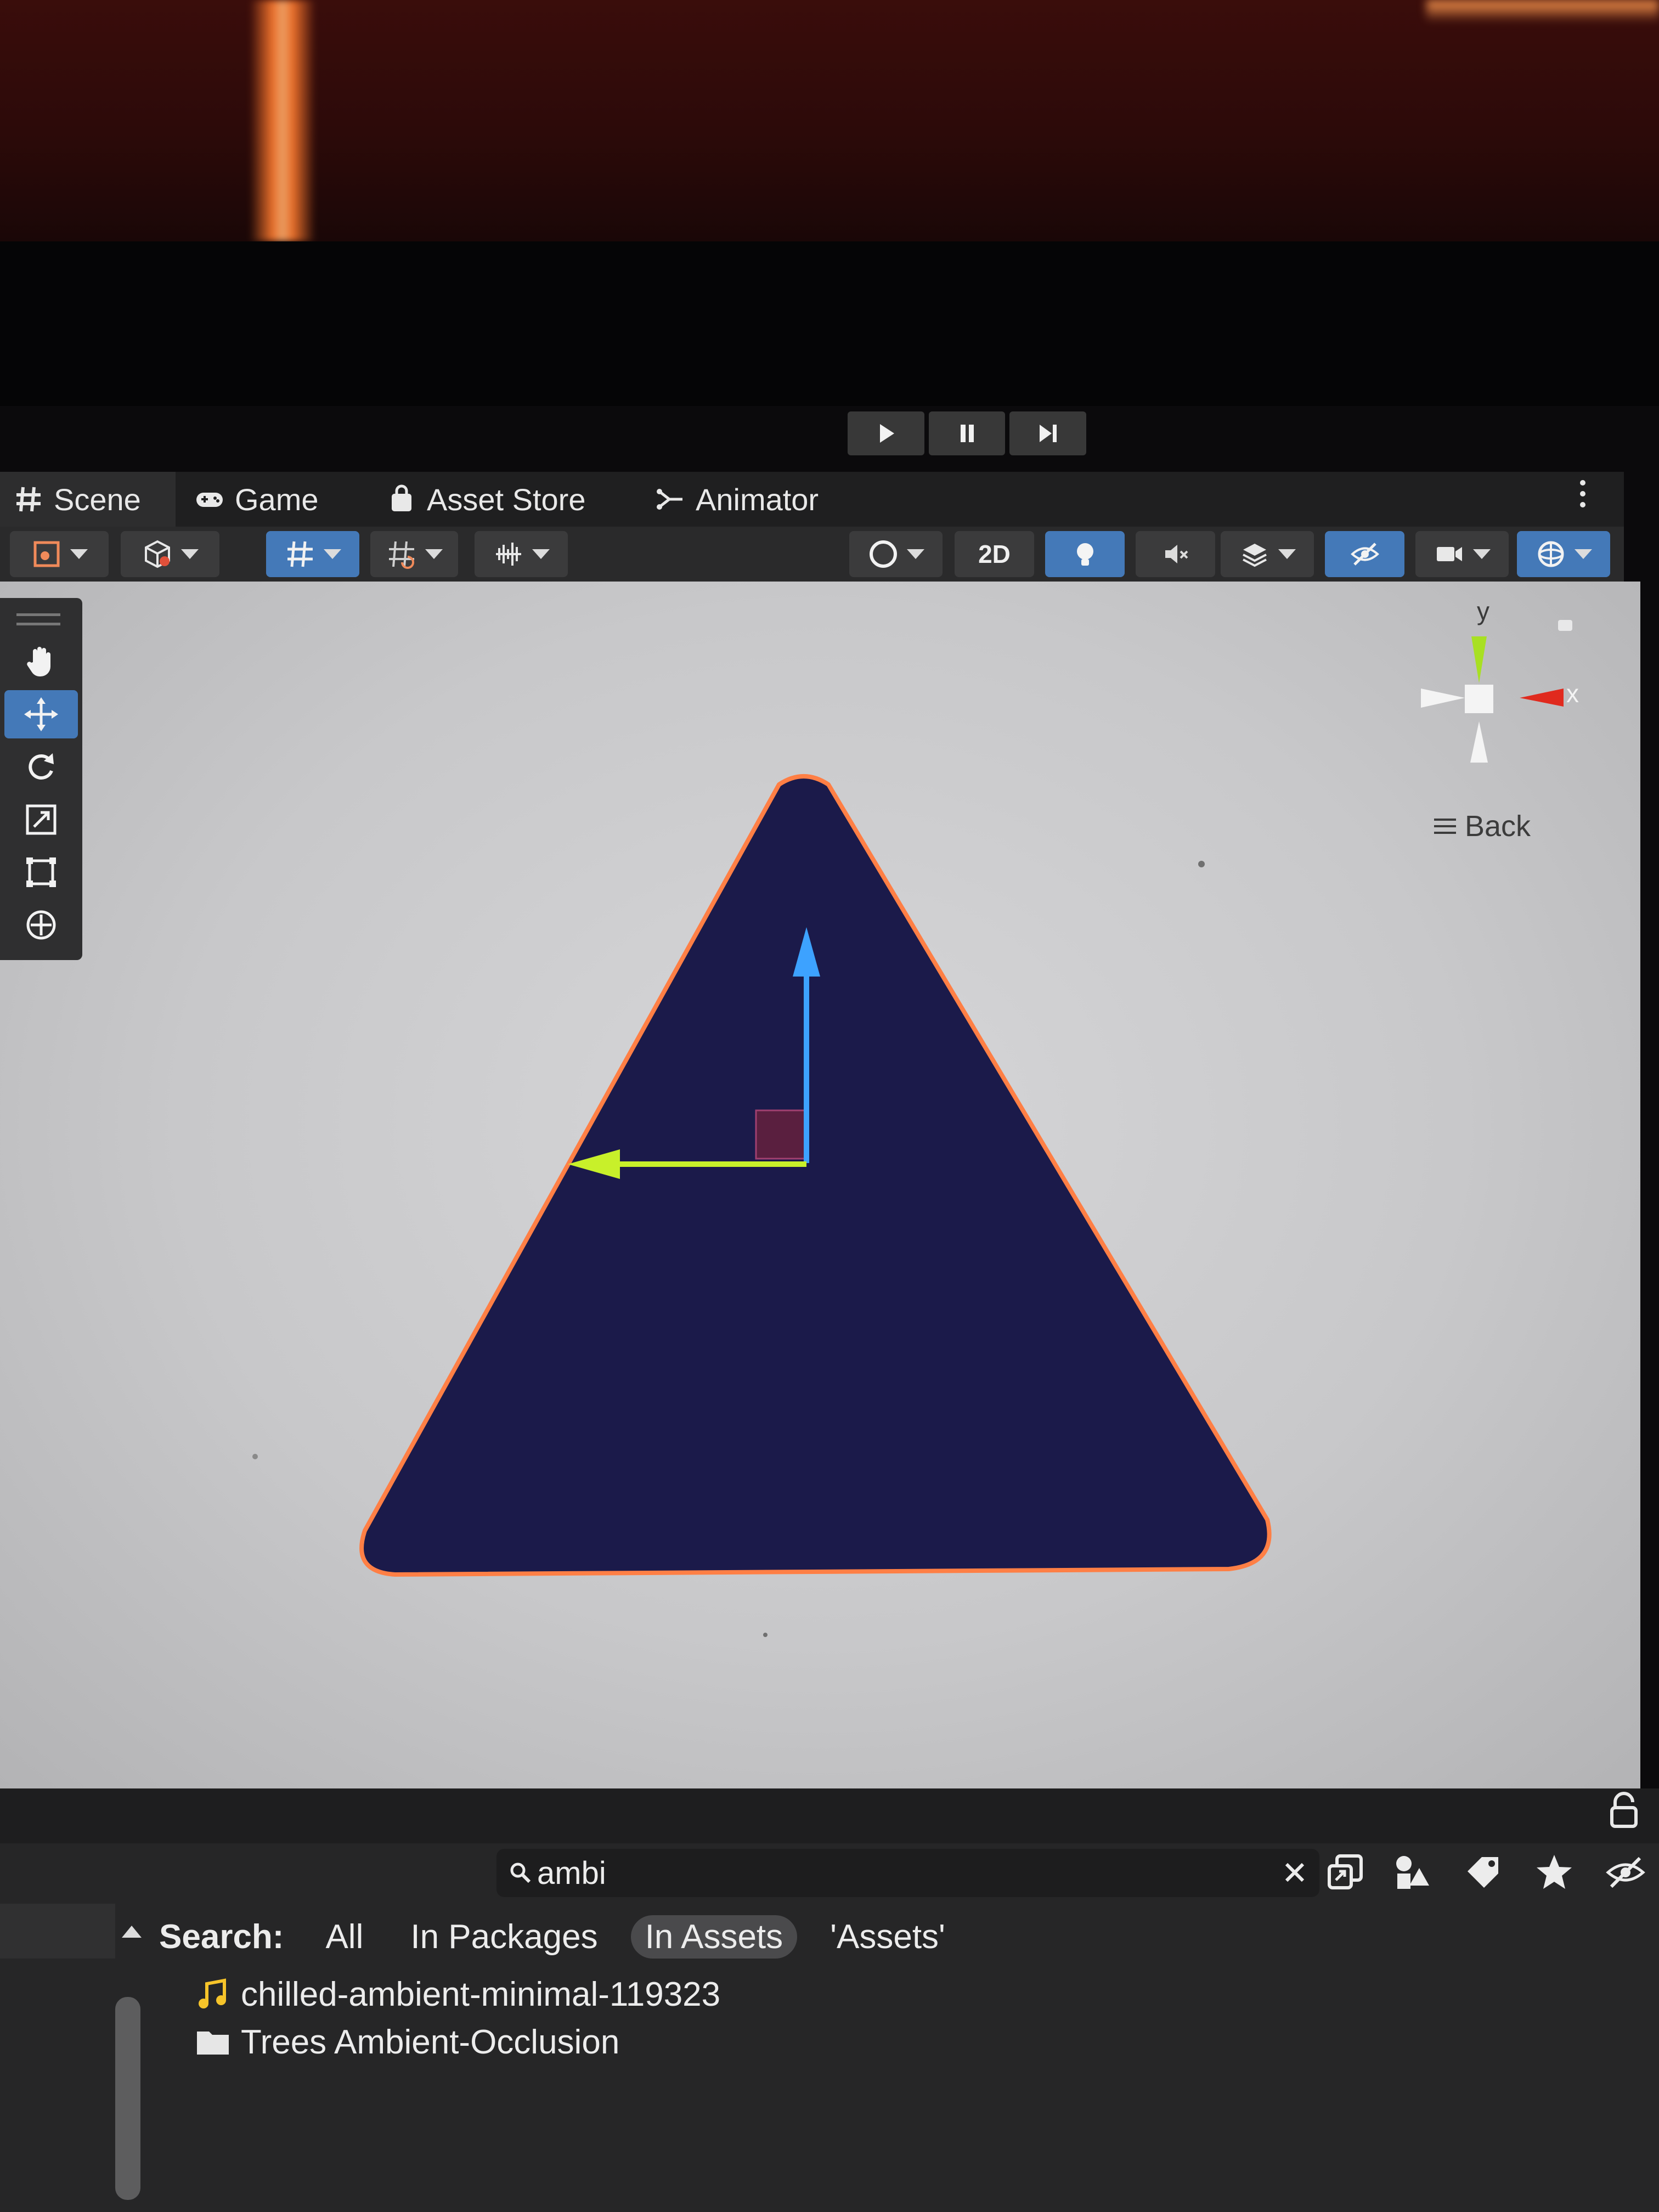 This screenshot has width=1659, height=2212. I want to click on pause-button, so click(967, 433).